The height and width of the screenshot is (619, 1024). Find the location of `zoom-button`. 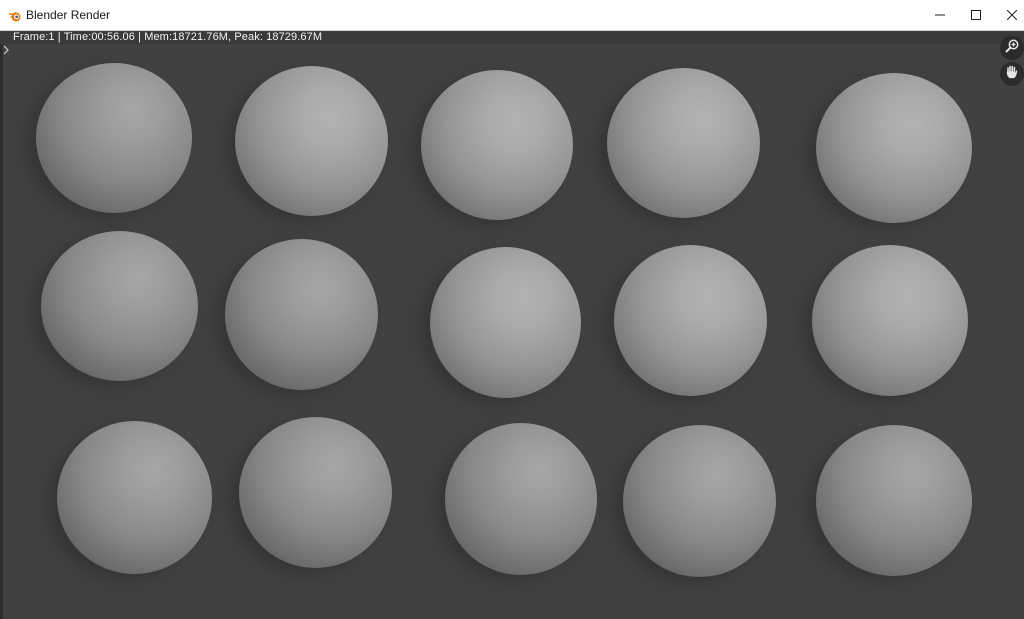

zoom-button is located at coordinates (1012, 48).